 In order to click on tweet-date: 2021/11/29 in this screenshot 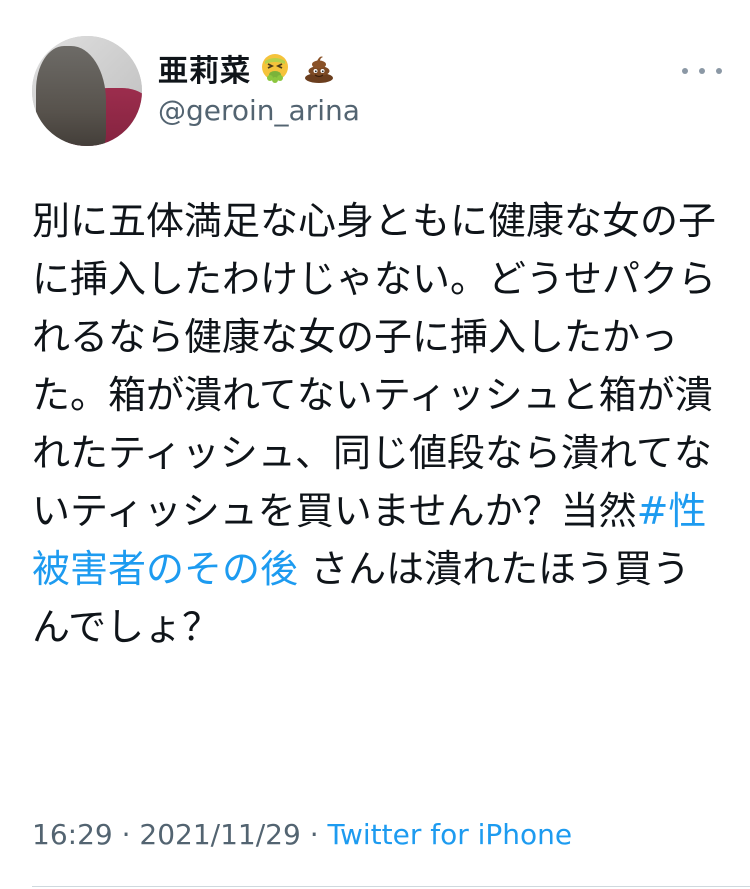, I will do `click(219, 834)`.